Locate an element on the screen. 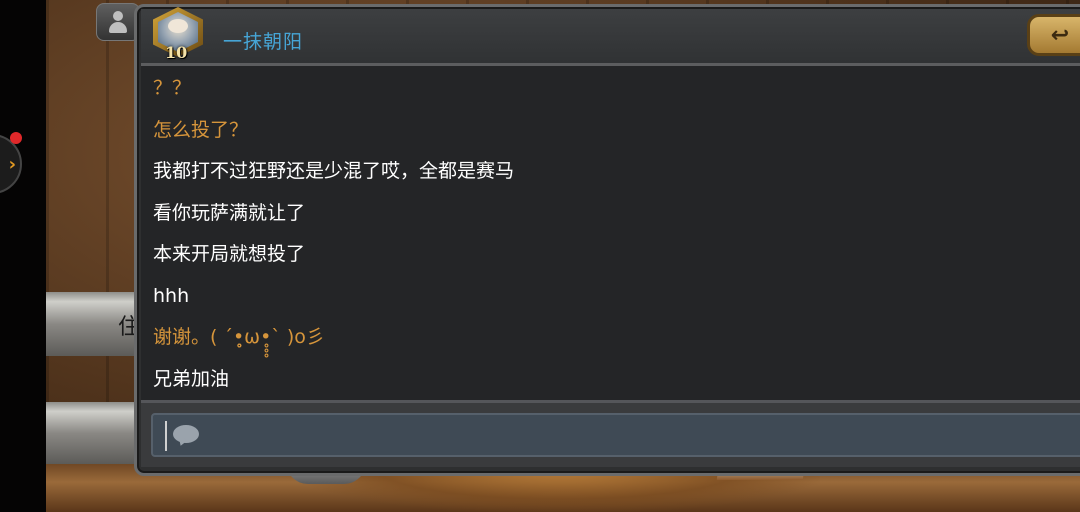 This screenshot has height=512, width=1080. notification-dot is located at coordinates (16, 138).